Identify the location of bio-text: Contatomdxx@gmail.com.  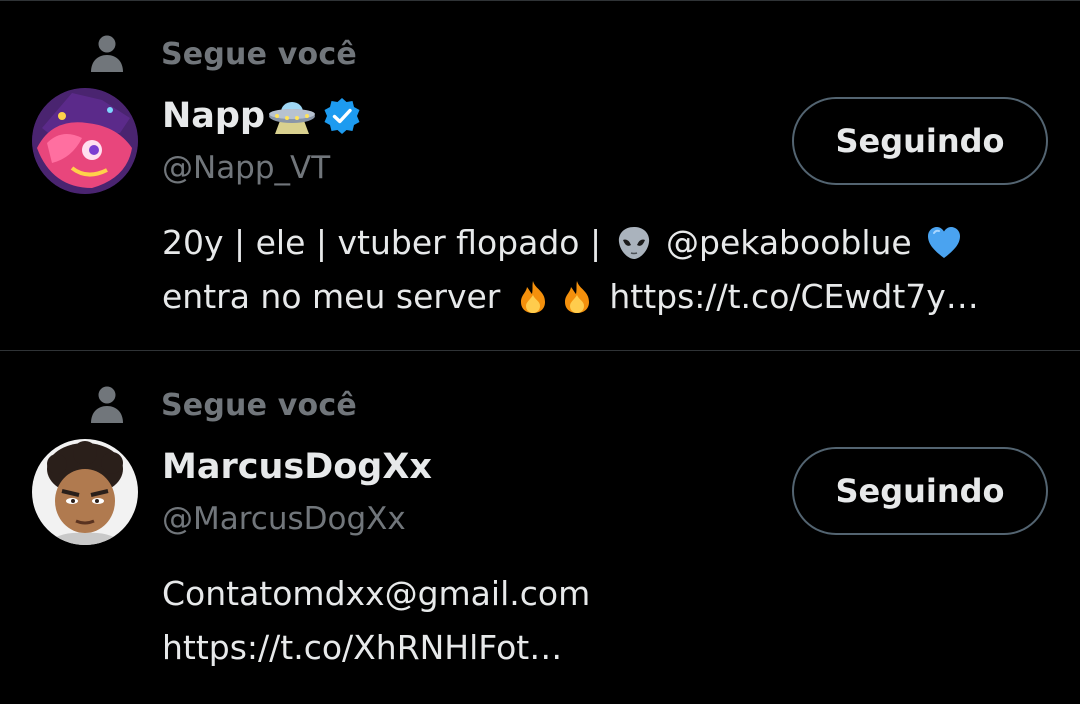
(376, 593).